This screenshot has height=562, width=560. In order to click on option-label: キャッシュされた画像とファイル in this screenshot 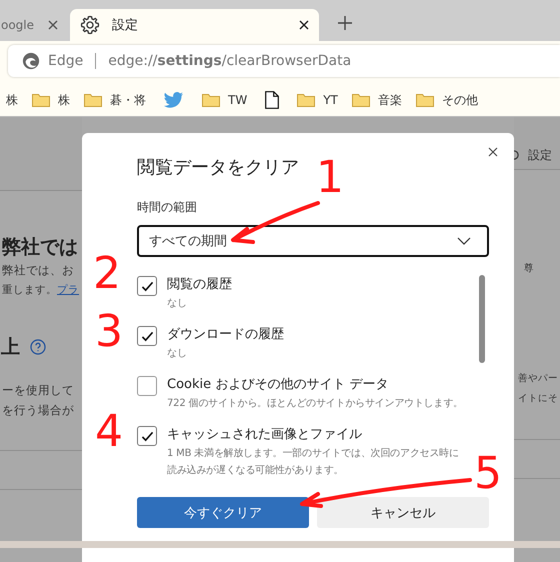, I will do `click(265, 435)`.